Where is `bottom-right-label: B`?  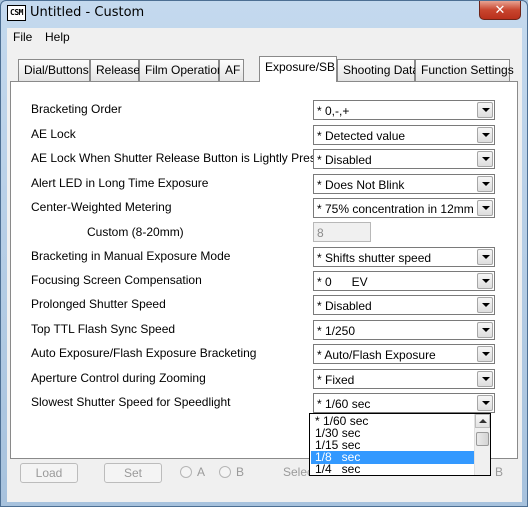
bottom-right-label: B is located at coordinates (499, 472).